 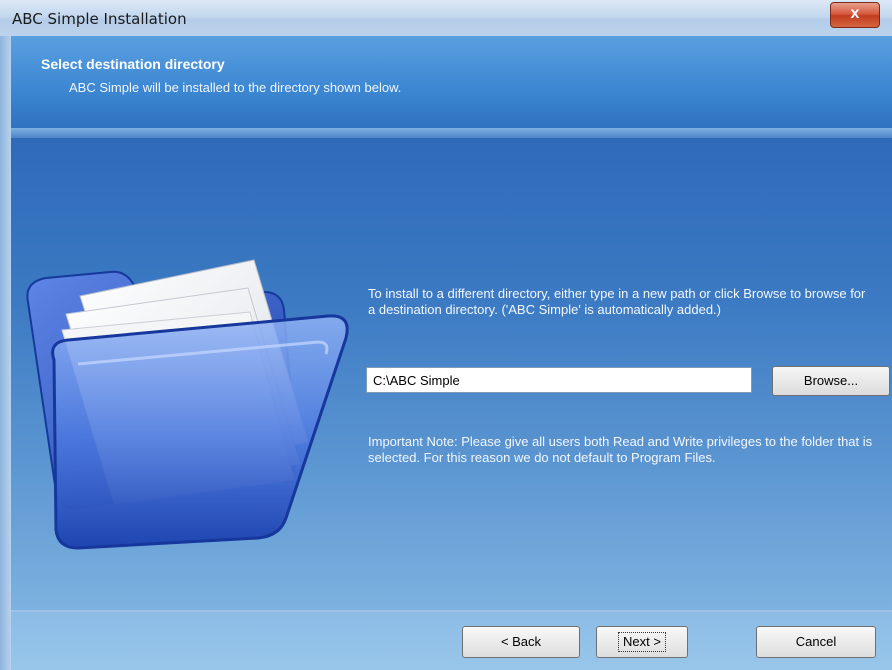 What do you see at coordinates (5, 353) in the screenshot?
I see `window-frame` at bounding box center [5, 353].